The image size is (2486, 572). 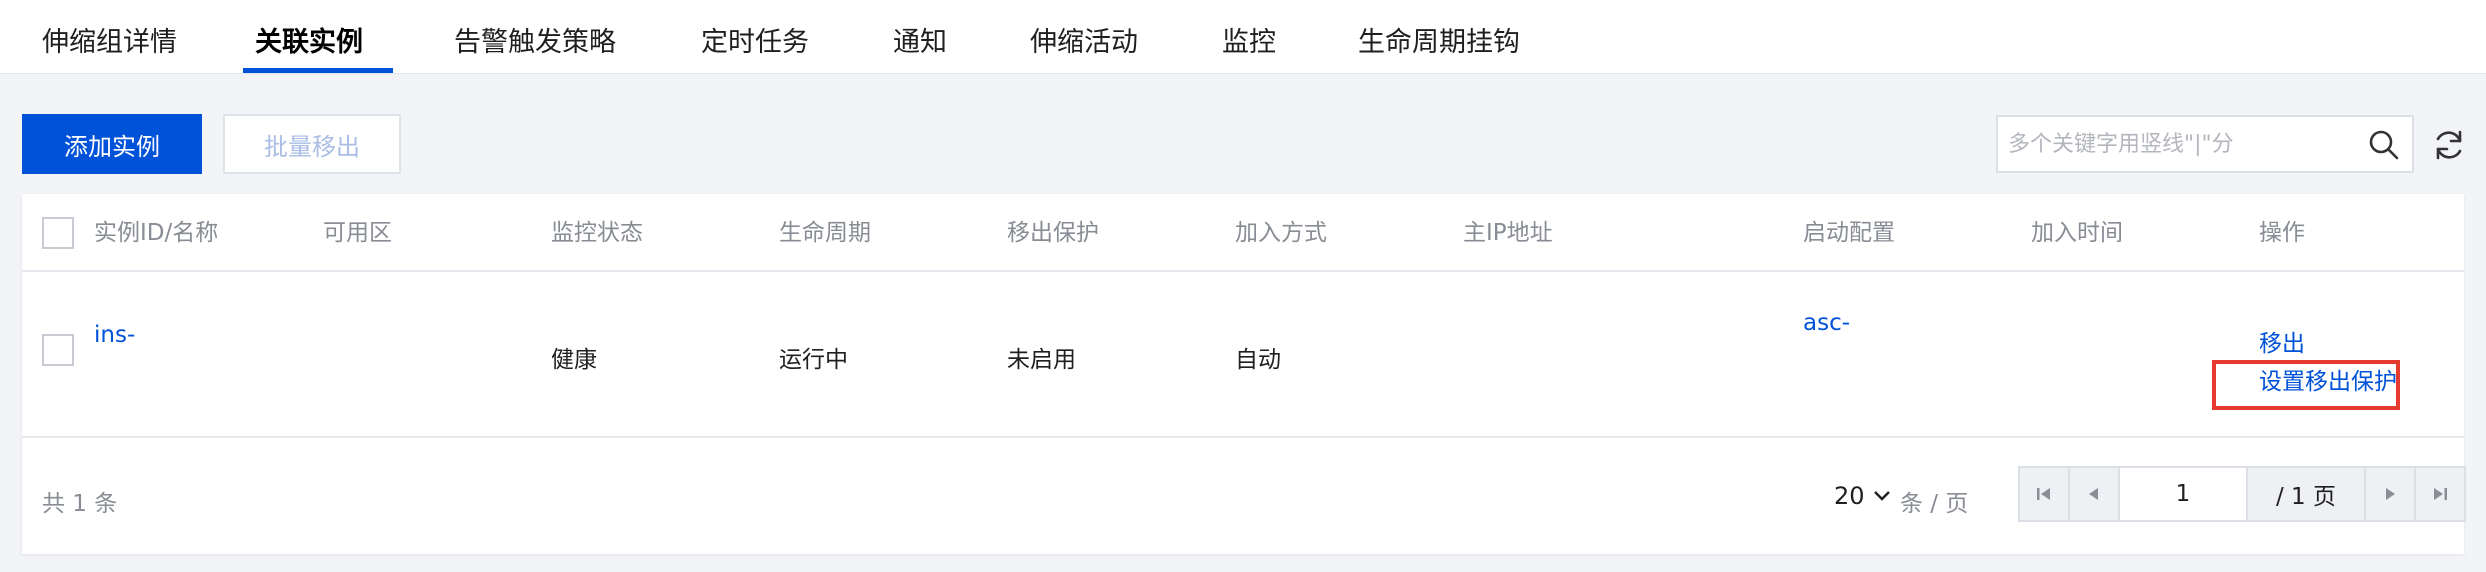 What do you see at coordinates (1053, 233) in the screenshot?
I see `header-protection: 移出保护` at bounding box center [1053, 233].